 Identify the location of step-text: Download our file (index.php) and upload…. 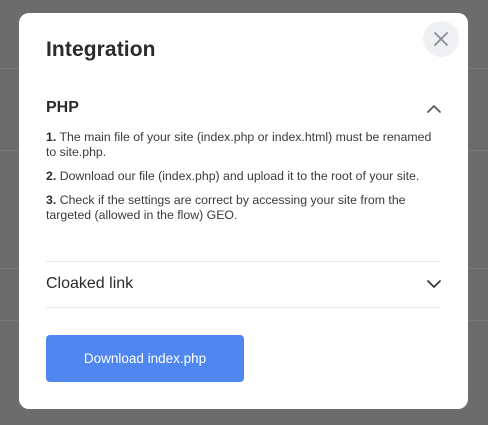
(239, 176).